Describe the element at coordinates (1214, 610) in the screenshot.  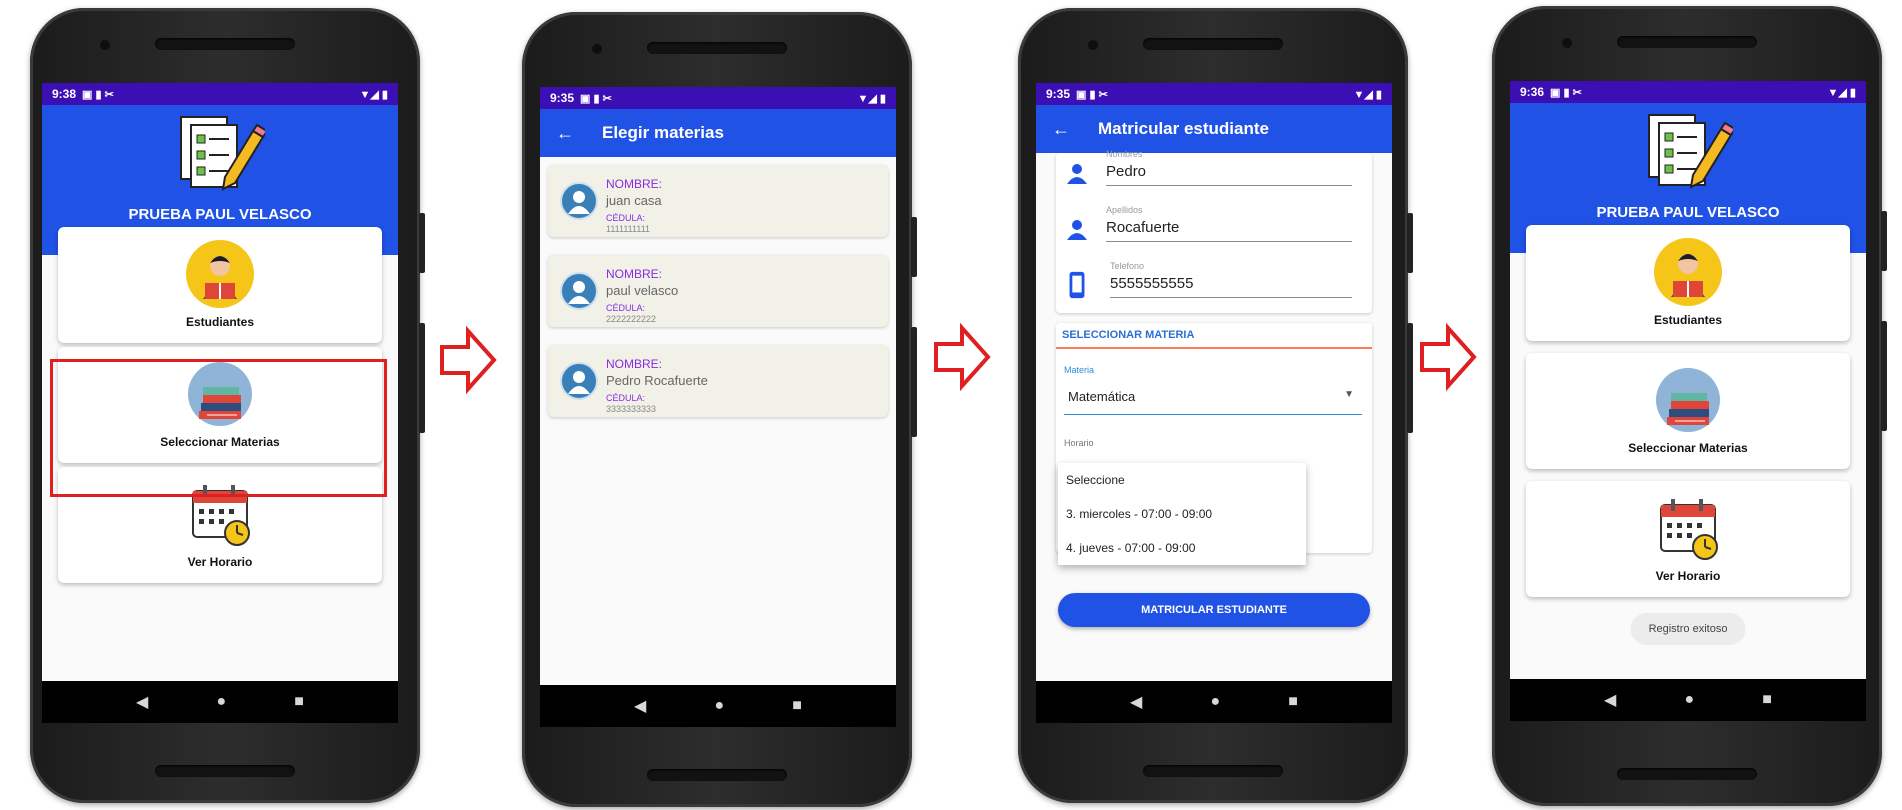
I see `matricular-button: MATRICULAR ESTUDIANTE` at that location.